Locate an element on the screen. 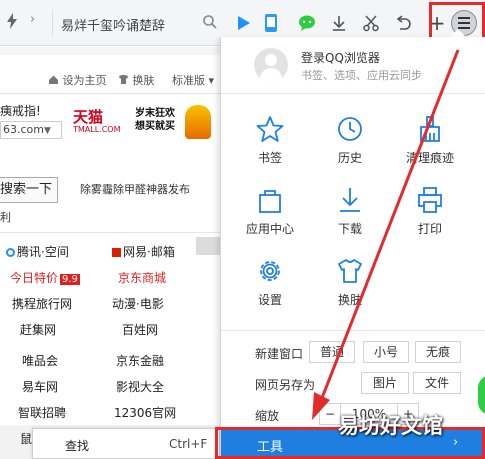  login-subtitle: 书签、选项、应用云同步 is located at coordinates (361, 75).